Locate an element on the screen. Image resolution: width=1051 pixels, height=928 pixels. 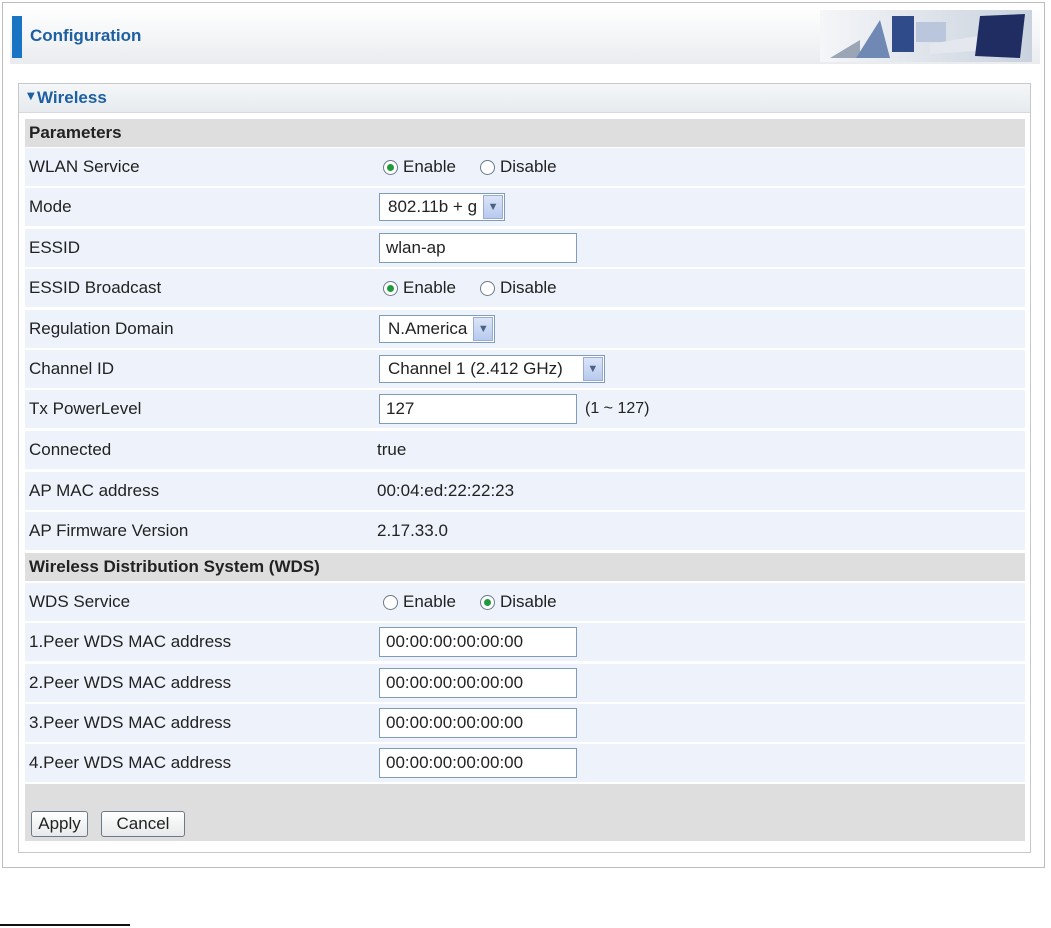
essid-input: wlan-ap is located at coordinates (478, 248).